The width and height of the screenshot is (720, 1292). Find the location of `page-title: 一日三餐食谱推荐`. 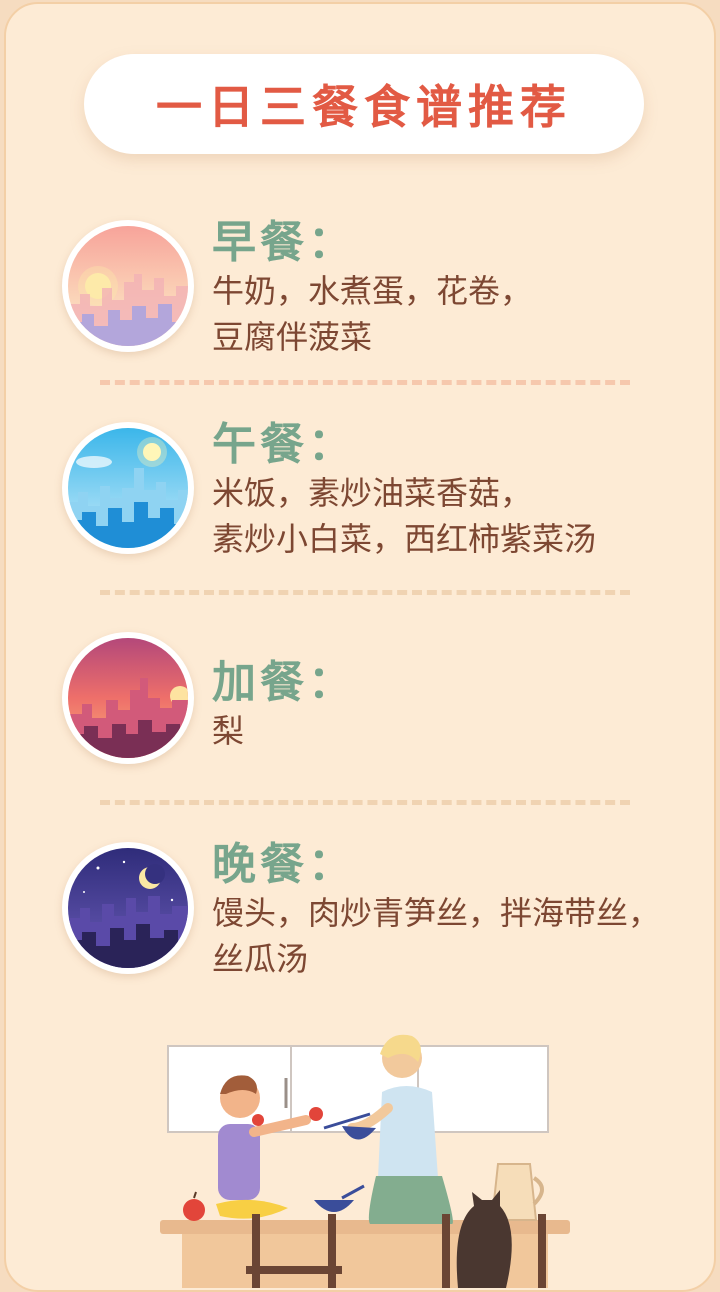

page-title: 一日三餐食谱推荐 is located at coordinates (364, 107).